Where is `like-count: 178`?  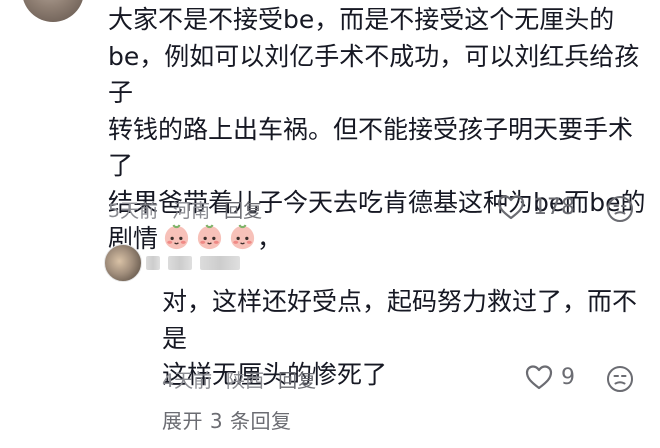
like-count: 178 is located at coordinates (554, 207).